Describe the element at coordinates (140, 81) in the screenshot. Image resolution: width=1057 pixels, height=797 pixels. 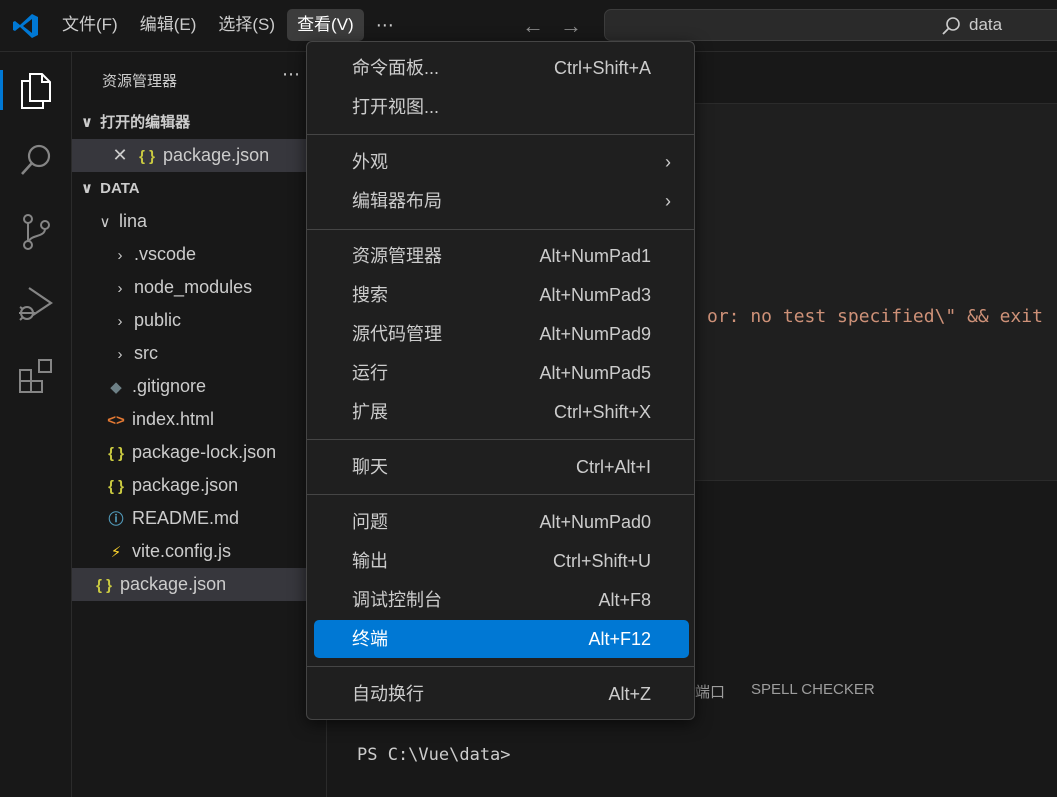
I see `sidebar-title: 资源管理器` at that location.